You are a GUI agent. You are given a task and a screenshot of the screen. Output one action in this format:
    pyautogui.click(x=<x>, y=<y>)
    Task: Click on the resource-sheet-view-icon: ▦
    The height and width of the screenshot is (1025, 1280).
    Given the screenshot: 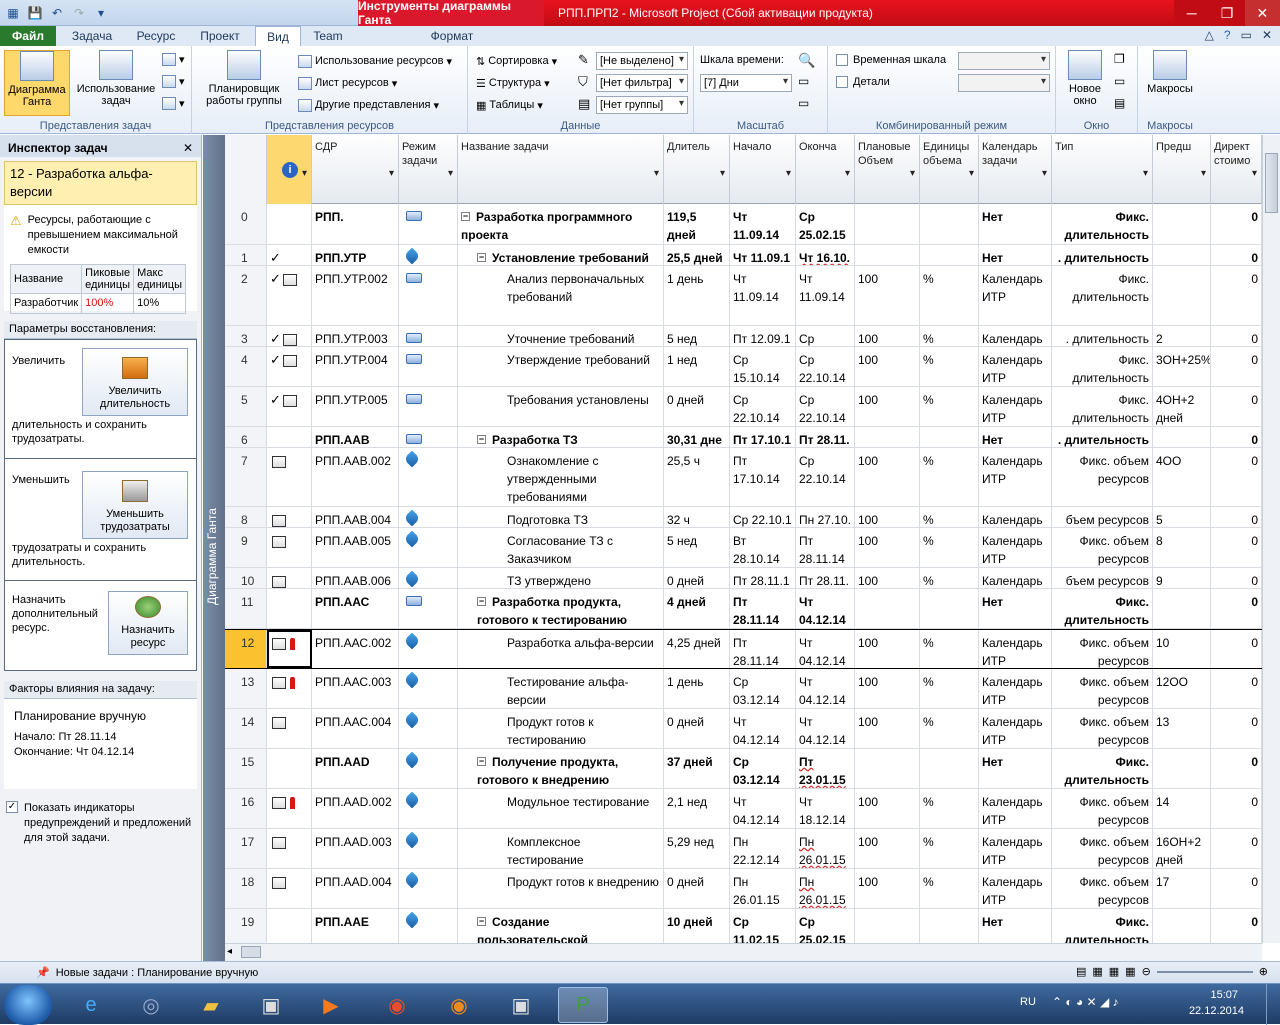 What is the action you would take?
    pyautogui.click(x=1130, y=971)
    